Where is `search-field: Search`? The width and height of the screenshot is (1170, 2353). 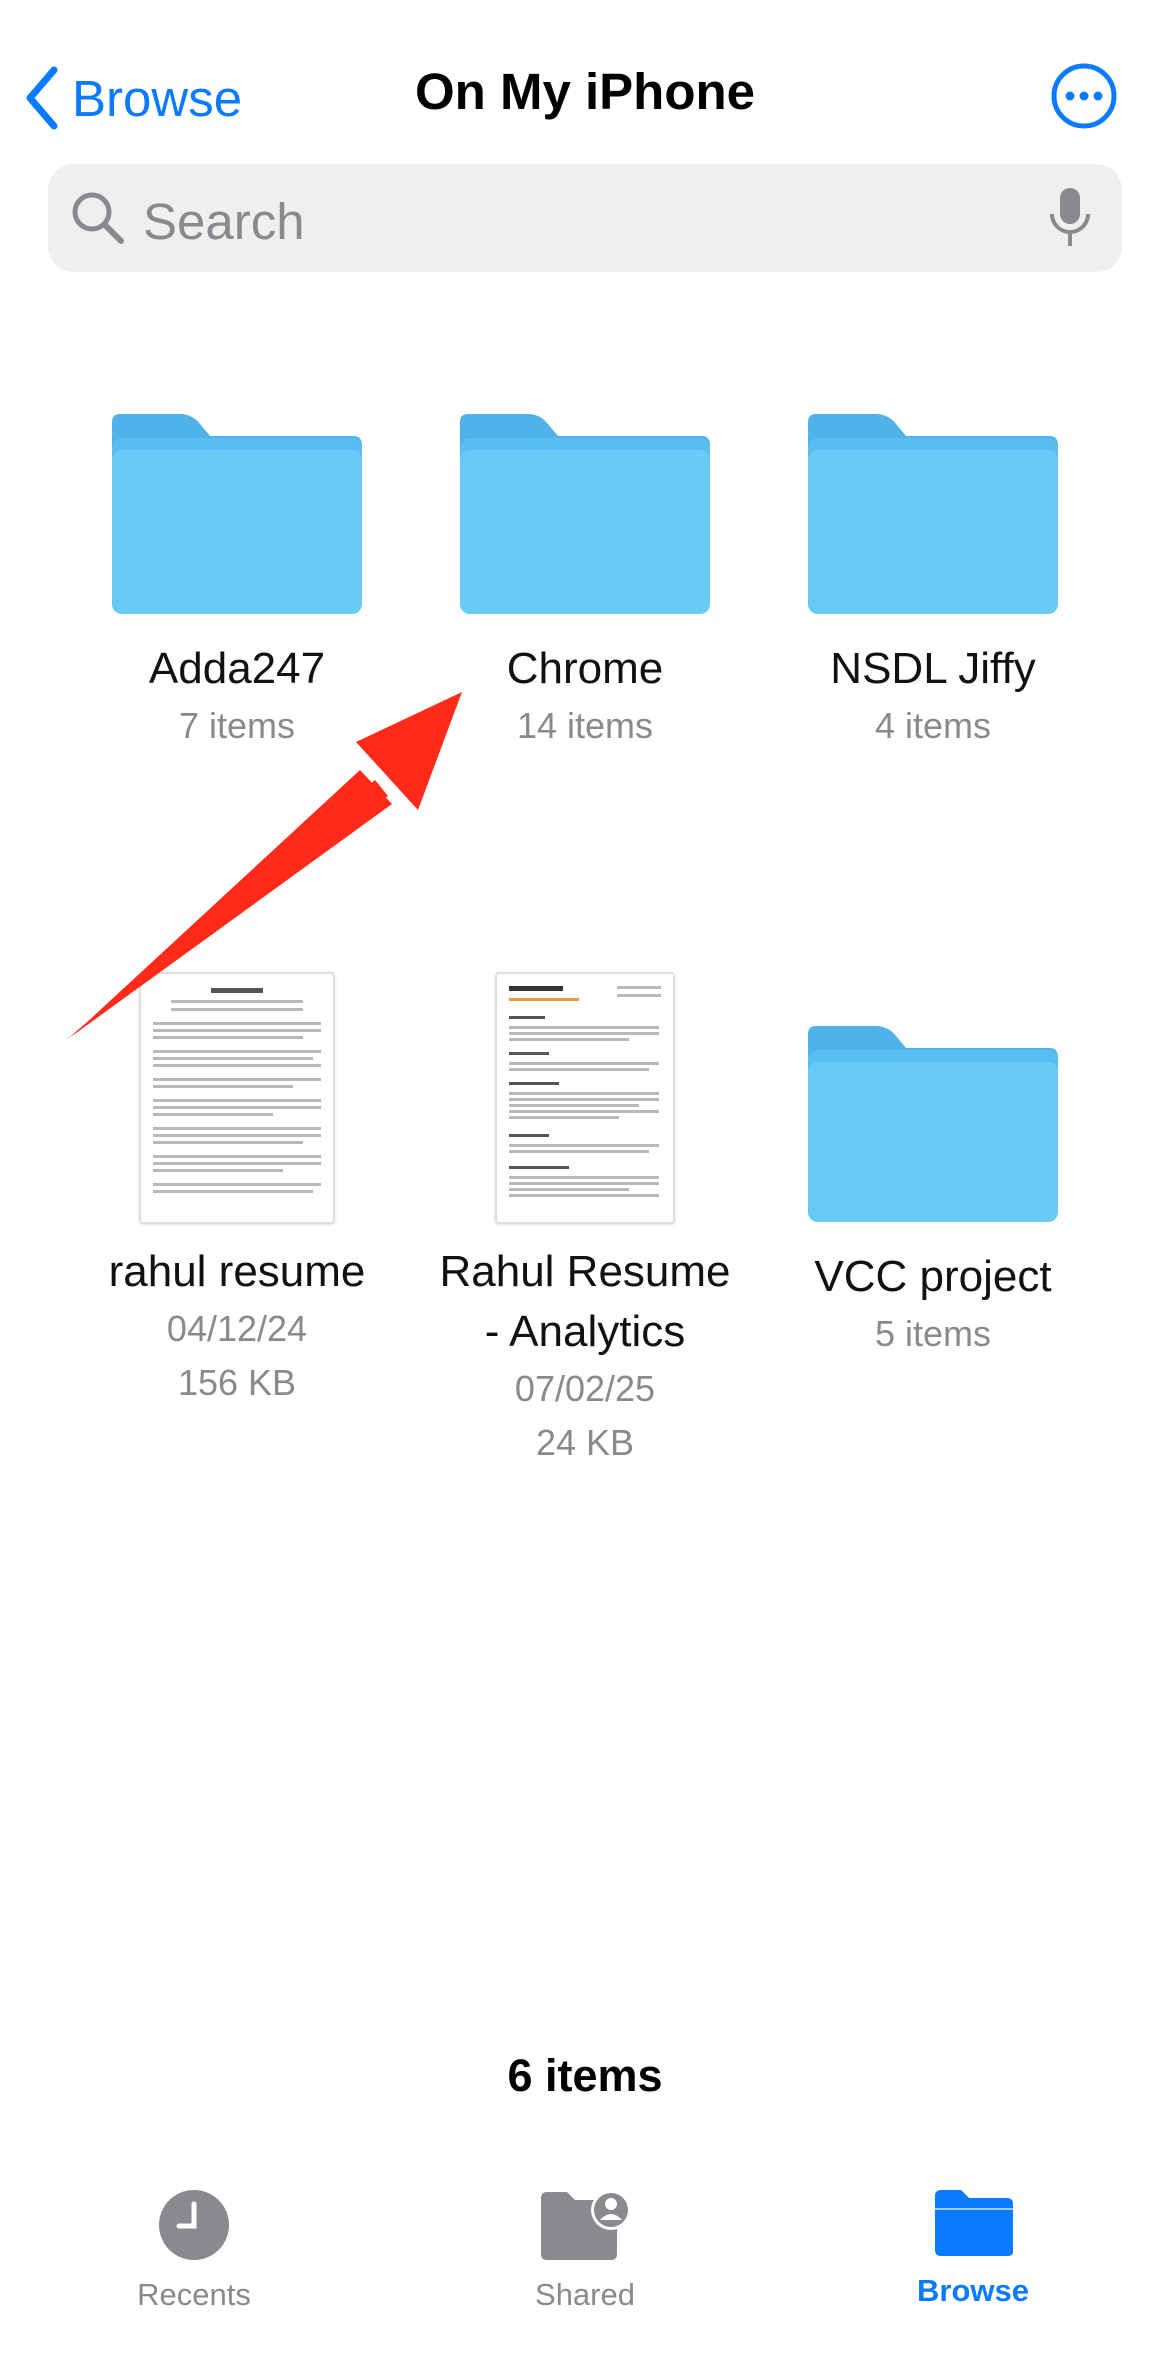
search-field: Search is located at coordinates (585, 218).